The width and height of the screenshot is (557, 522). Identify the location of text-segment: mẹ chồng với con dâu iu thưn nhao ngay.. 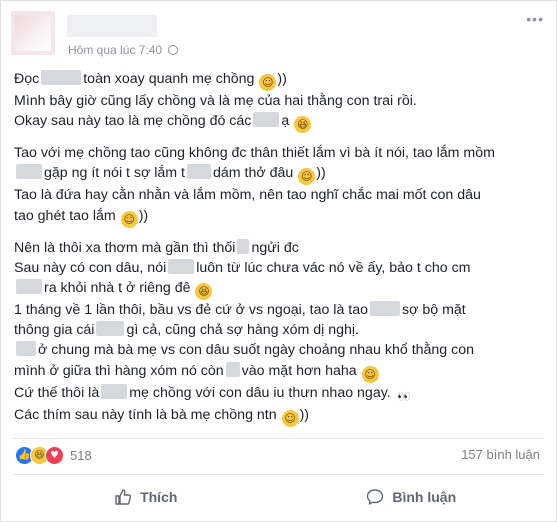
(262, 392).